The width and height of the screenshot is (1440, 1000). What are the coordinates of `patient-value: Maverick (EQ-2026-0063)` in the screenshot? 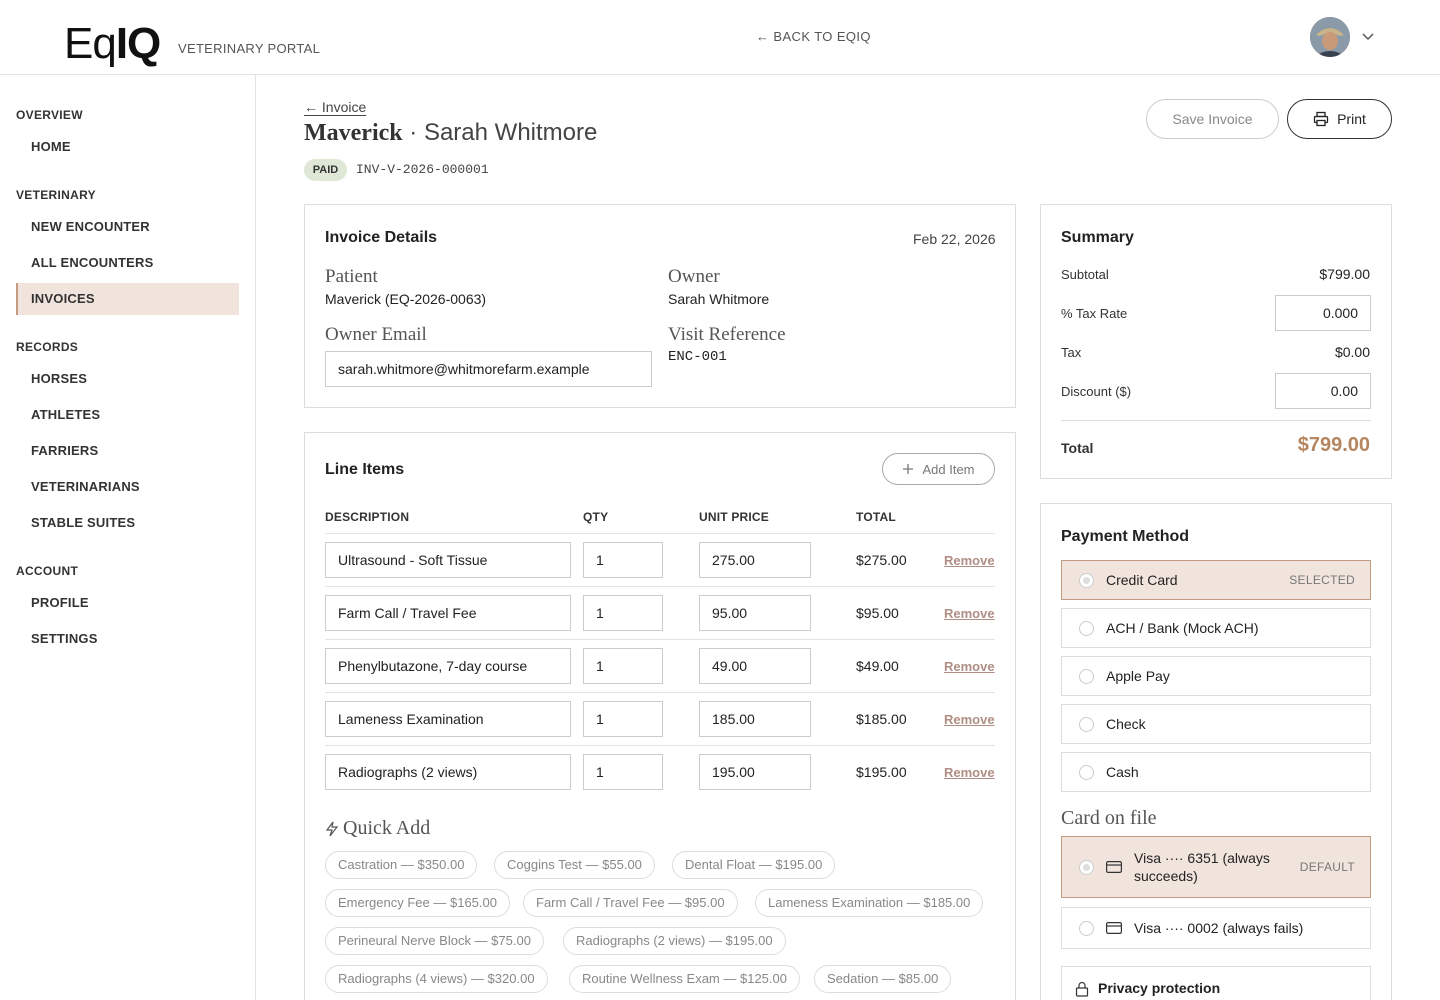 It's located at (406, 299).